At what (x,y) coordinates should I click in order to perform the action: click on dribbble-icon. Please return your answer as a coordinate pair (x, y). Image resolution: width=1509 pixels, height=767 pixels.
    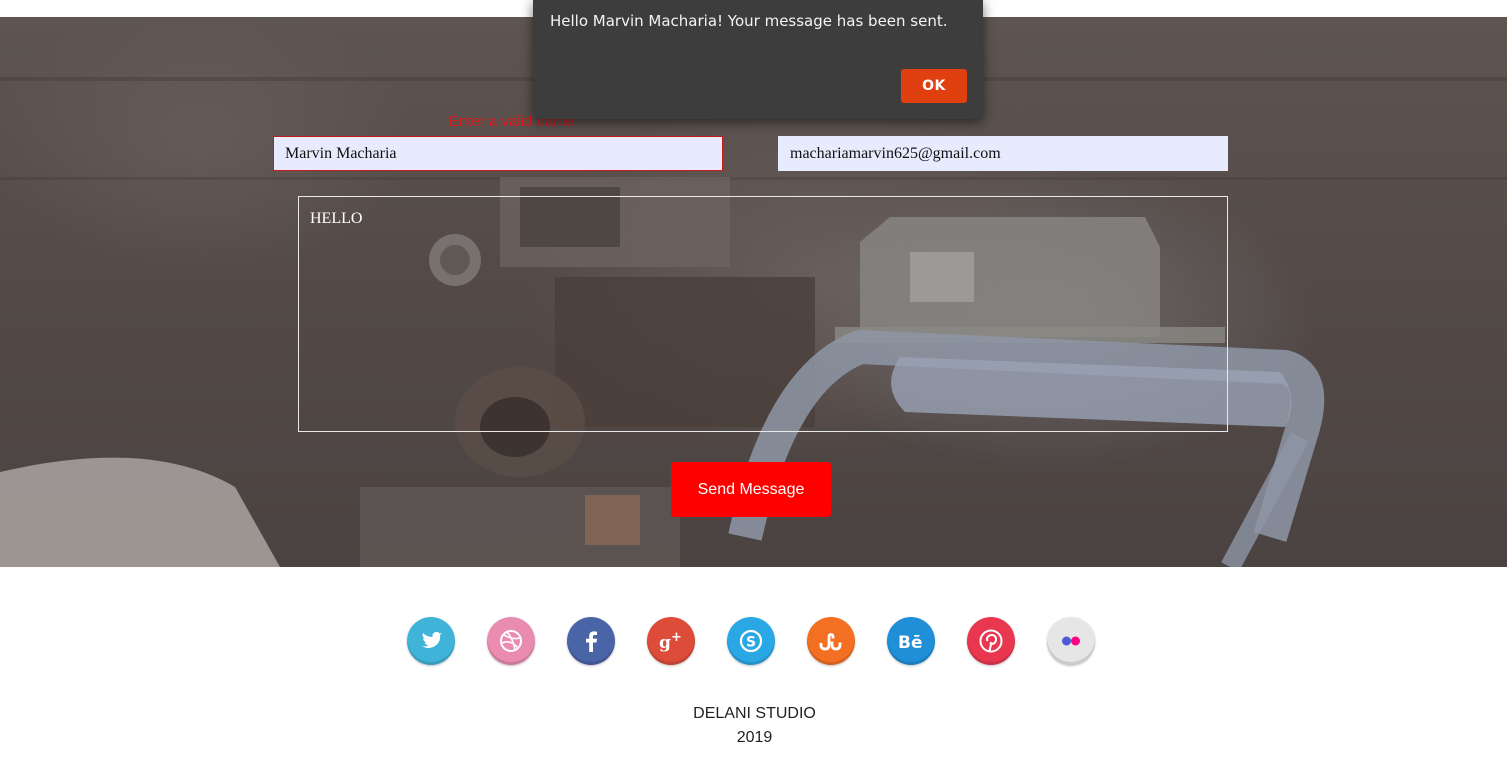
    Looking at the image, I should click on (511, 641).